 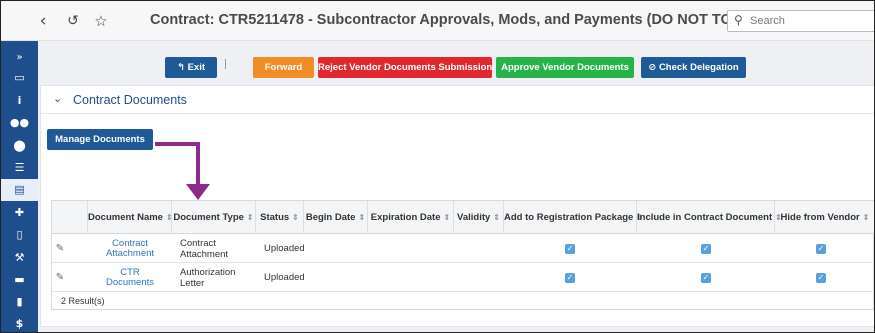 I want to click on document-type-cell: Authorization Letter, so click(x=208, y=277).